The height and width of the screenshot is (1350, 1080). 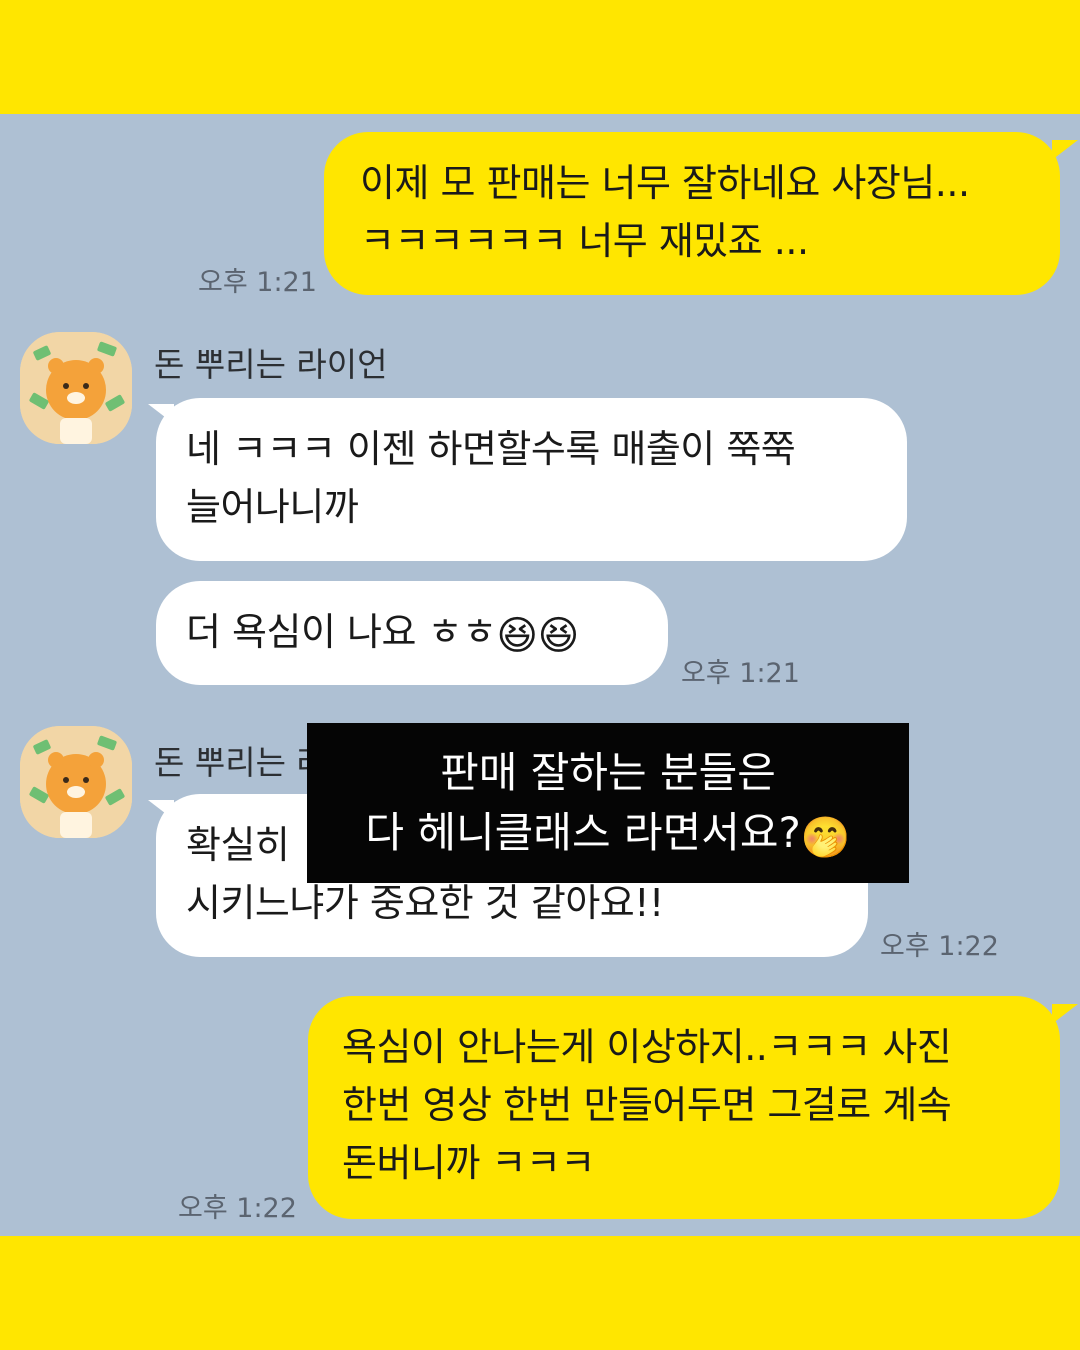 I want to click on message-text: 늘어나니까, so click(x=272, y=507).